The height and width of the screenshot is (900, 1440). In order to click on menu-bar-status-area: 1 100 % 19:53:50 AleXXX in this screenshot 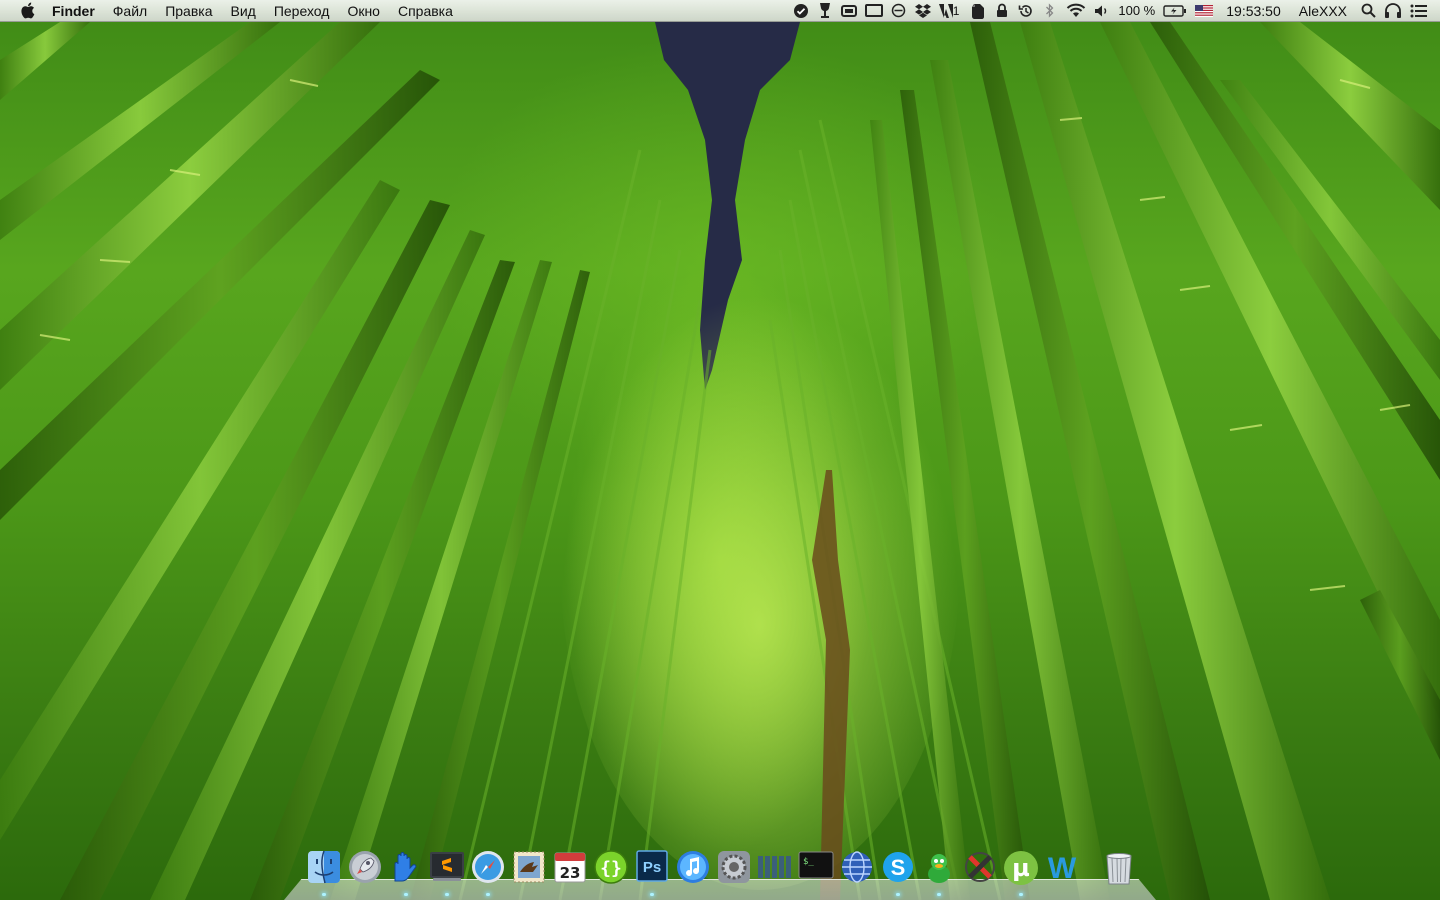, I will do `click(1114, 11)`.